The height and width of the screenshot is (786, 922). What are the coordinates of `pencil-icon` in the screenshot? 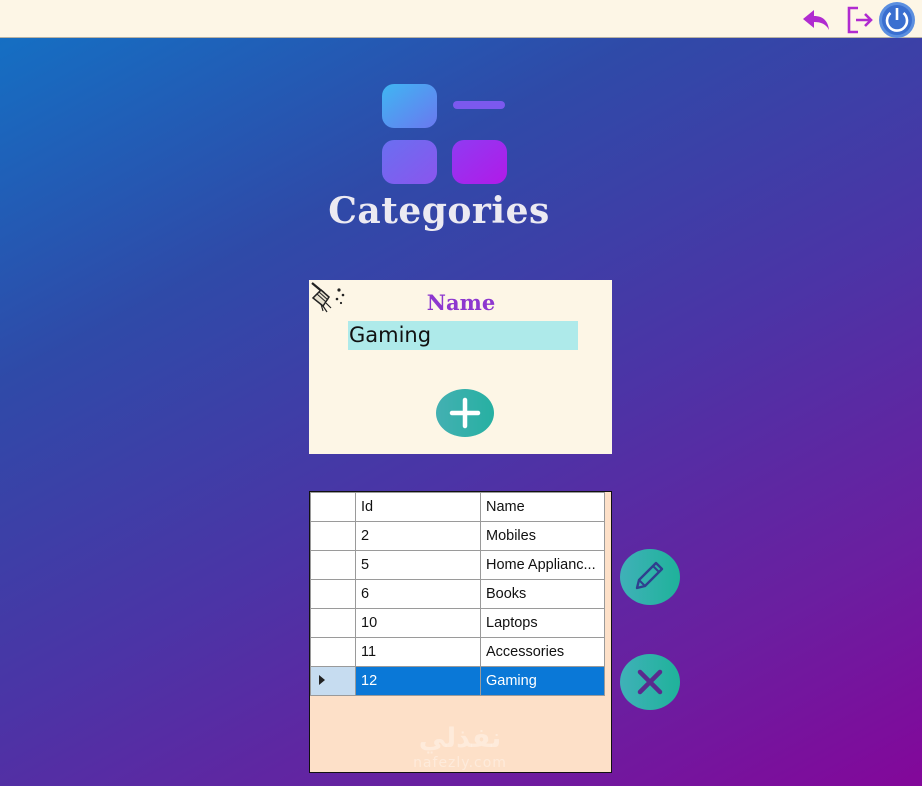 It's located at (649, 575).